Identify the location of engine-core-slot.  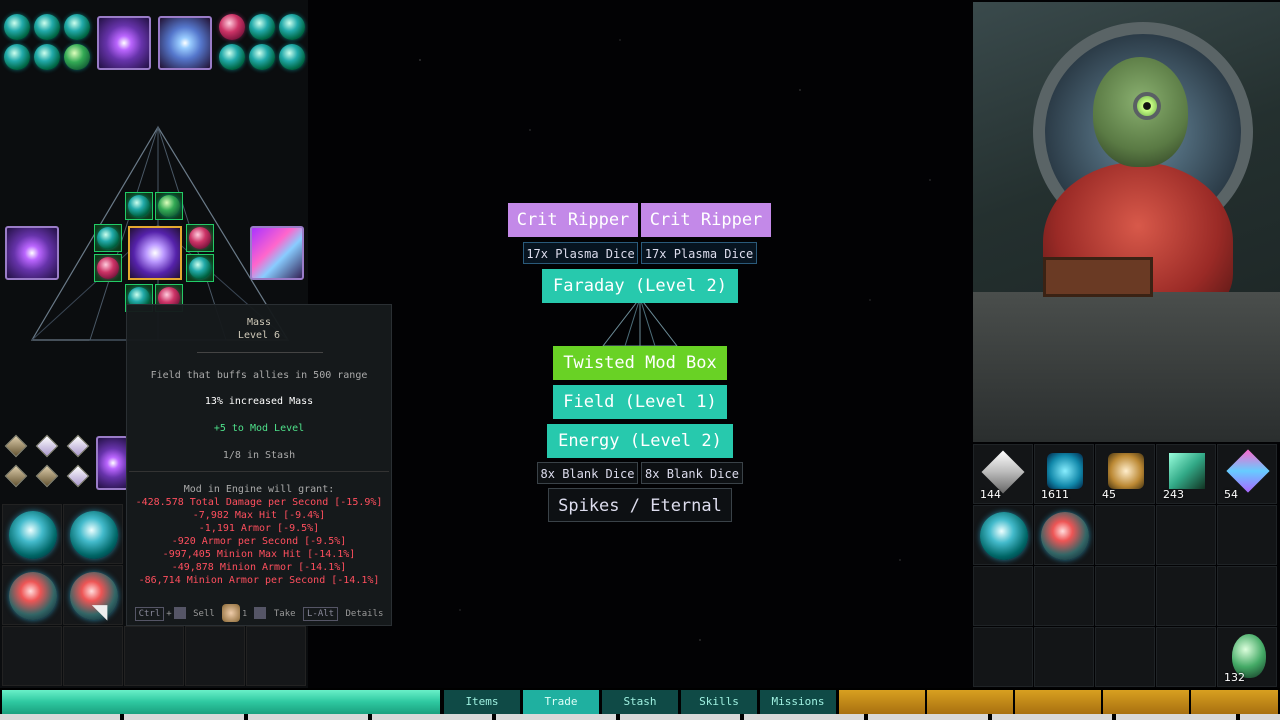
(155, 253).